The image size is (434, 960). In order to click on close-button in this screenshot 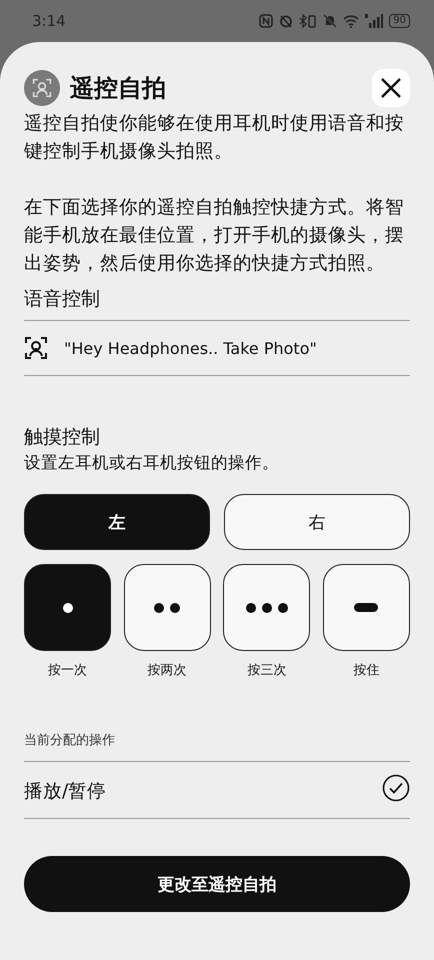, I will do `click(391, 88)`.